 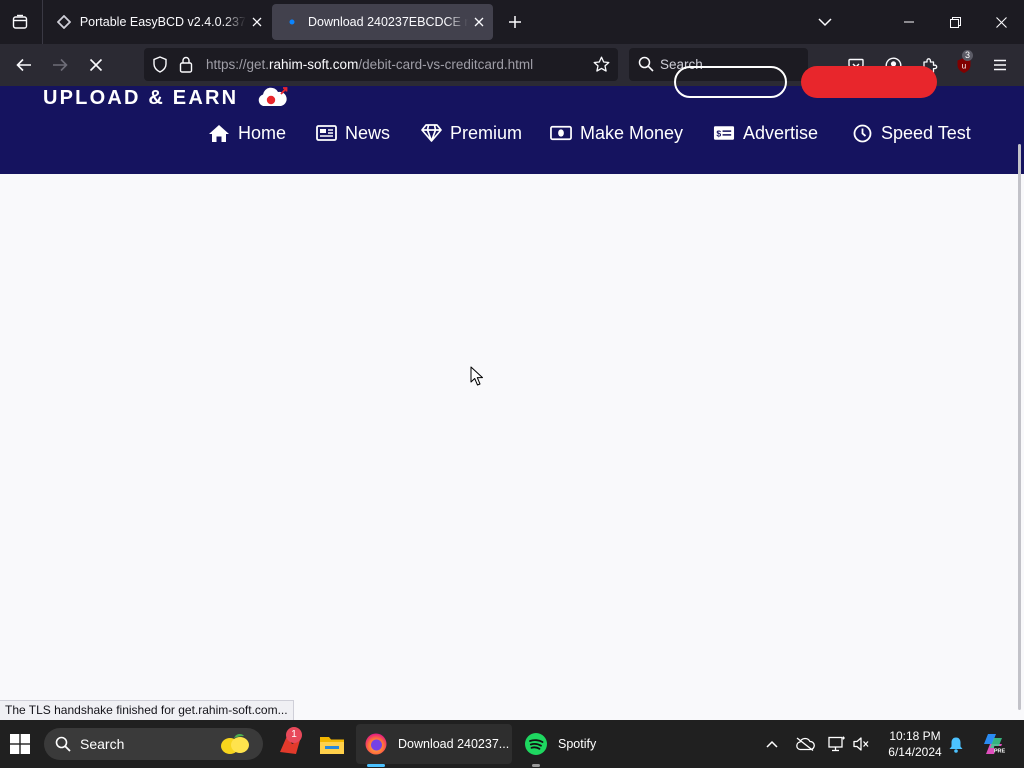 I want to click on nav-make-money: Make Money, so click(x=616, y=133).